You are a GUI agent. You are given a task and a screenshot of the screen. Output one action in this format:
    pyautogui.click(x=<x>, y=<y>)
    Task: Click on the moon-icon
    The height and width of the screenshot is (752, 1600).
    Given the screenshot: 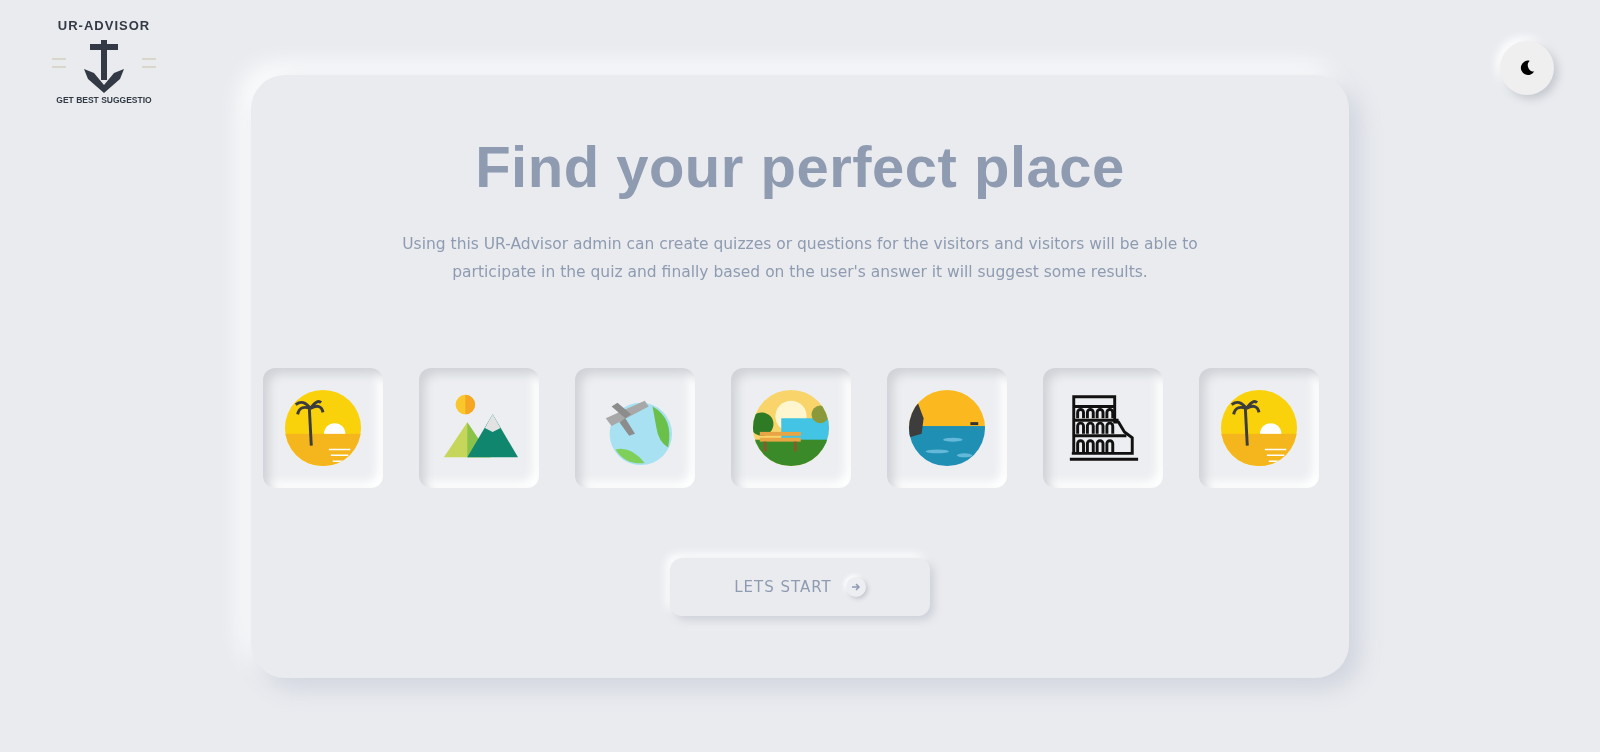 What is the action you would take?
    pyautogui.click(x=1527, y=68)
    